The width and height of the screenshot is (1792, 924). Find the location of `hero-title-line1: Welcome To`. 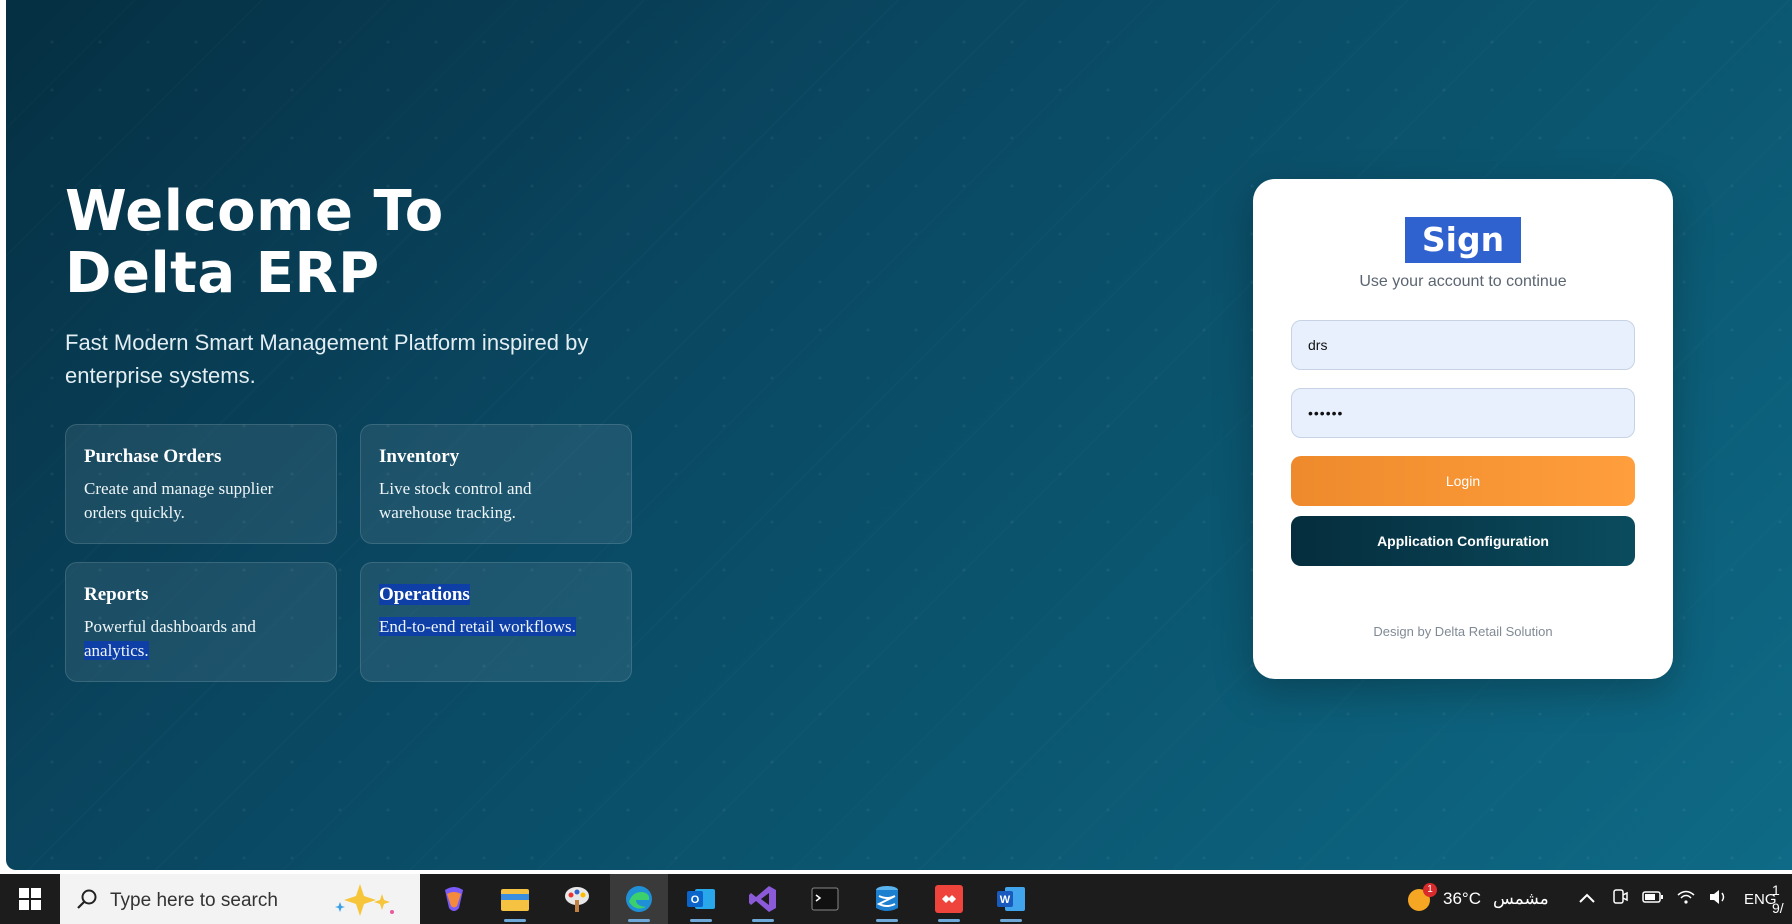

hero-title-line1: Welcome To is located at coordinates (254, 211).